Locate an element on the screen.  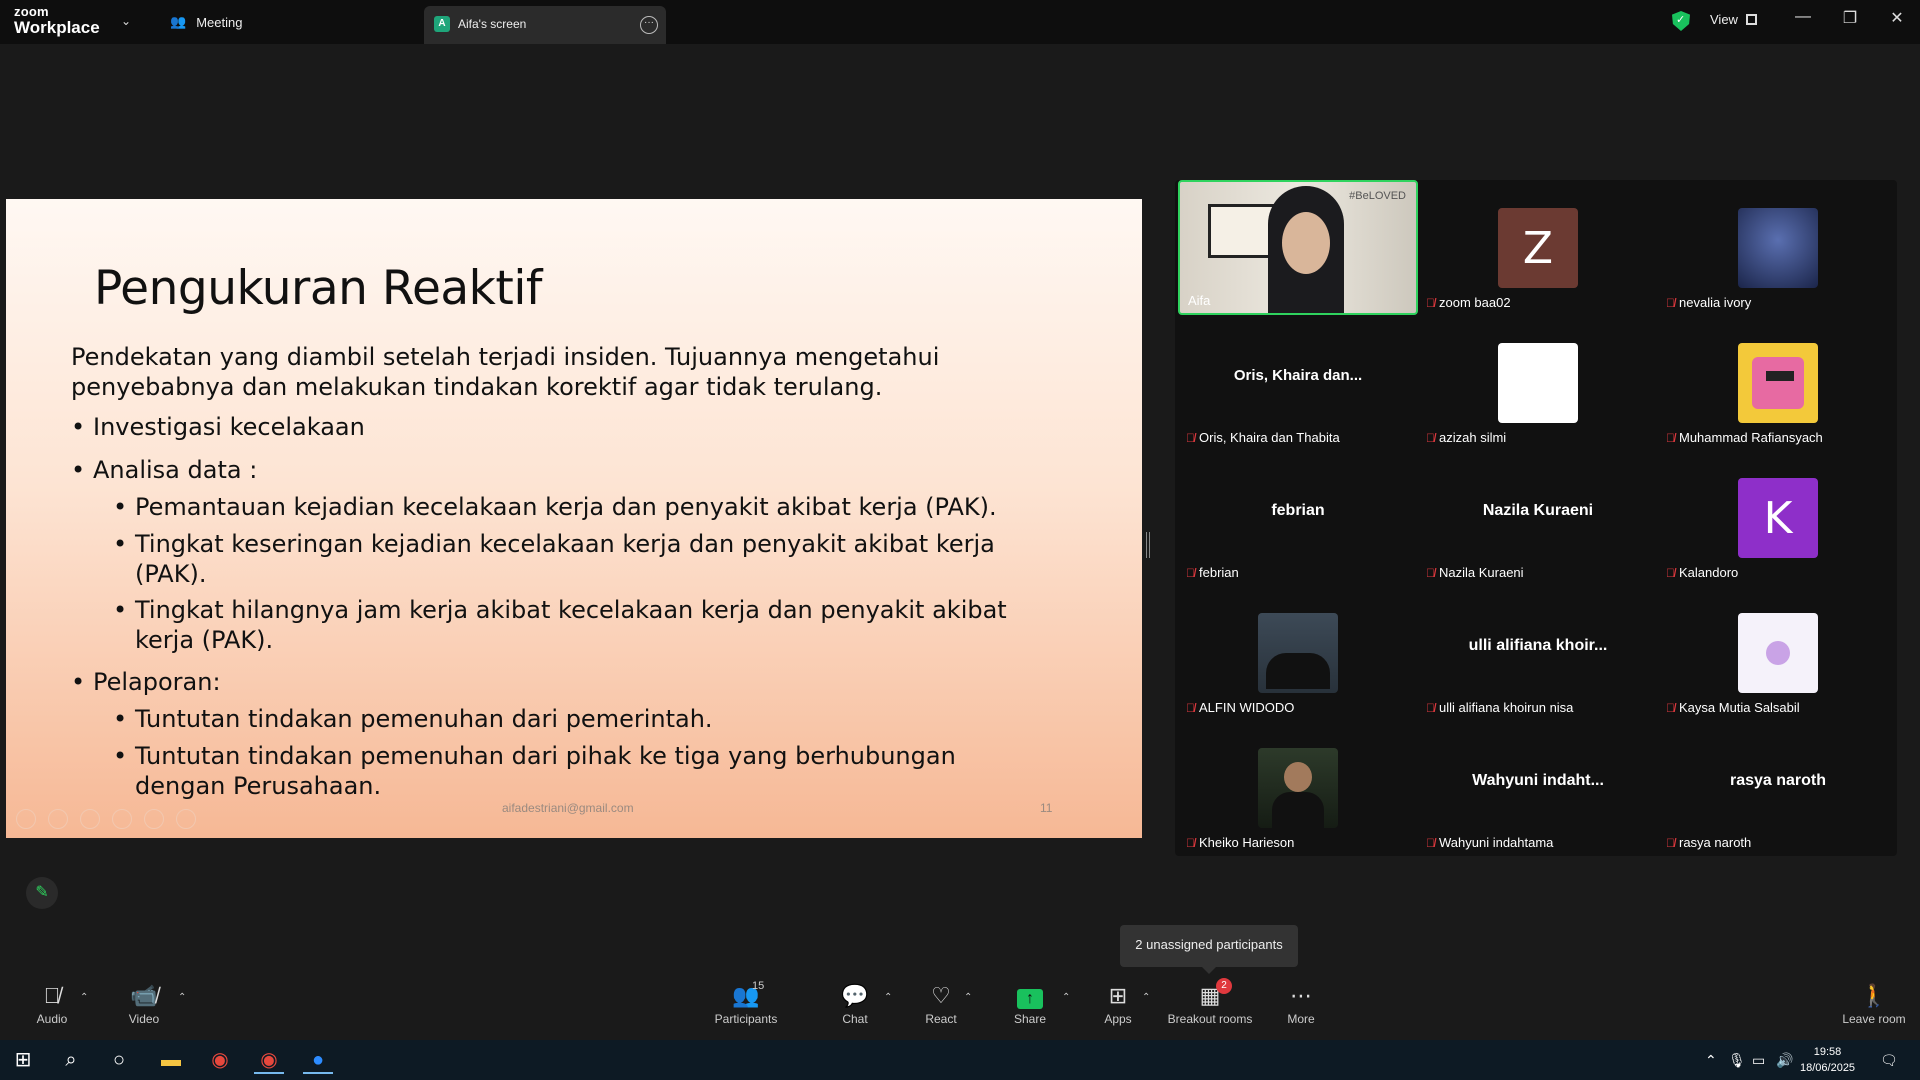
audio-options-chevron-icon: ⌃ is located at coordinates (84, 997).